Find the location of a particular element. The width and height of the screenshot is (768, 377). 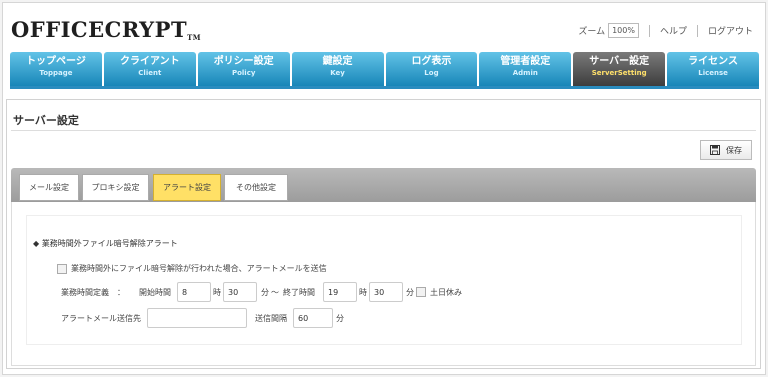

tab-alert-settings: アラート設定 is located at coordinates (187, 187).